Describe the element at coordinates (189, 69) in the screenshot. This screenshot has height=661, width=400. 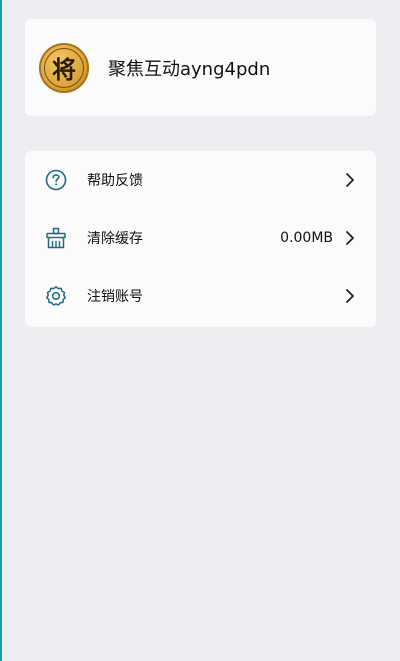
I see `username: 聚焦互动ayng4pdn` at that location.